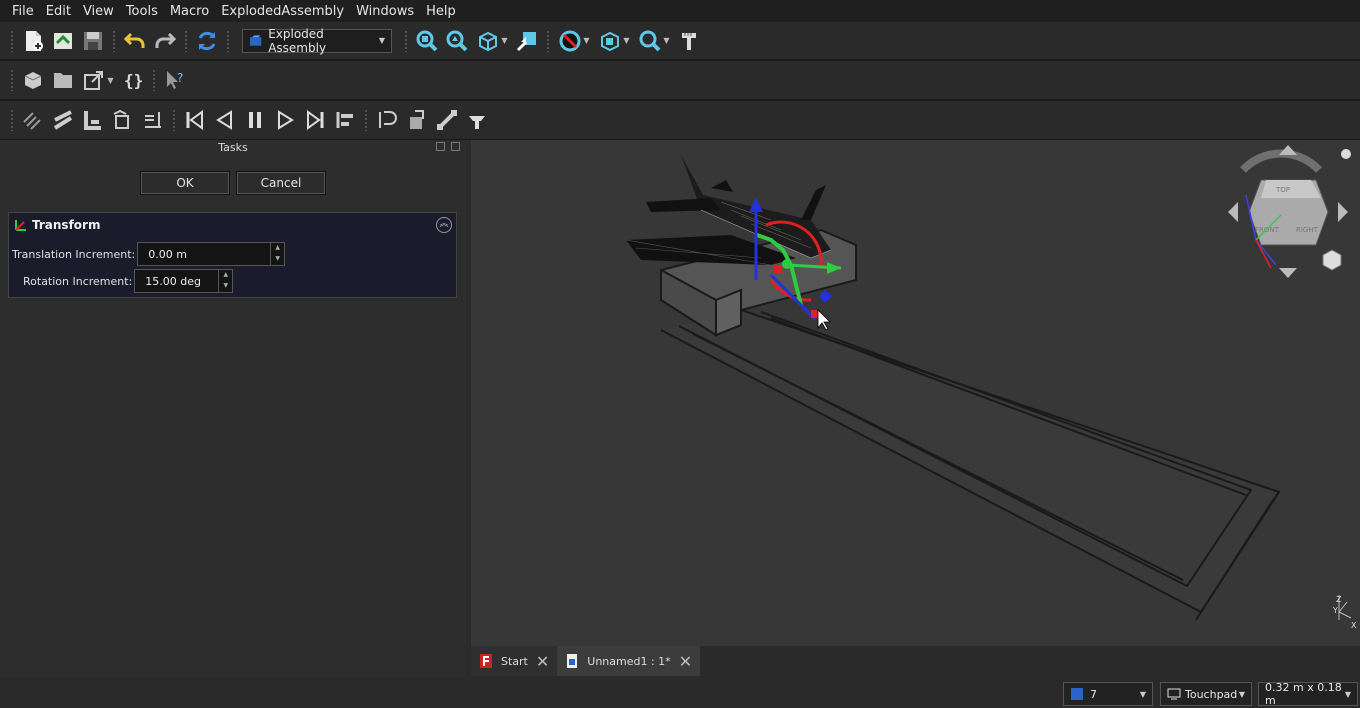  What do you see at coordinates (153, 120) in the screenshot?
I see `edit-group-icon` at bounding box center [153, 120].